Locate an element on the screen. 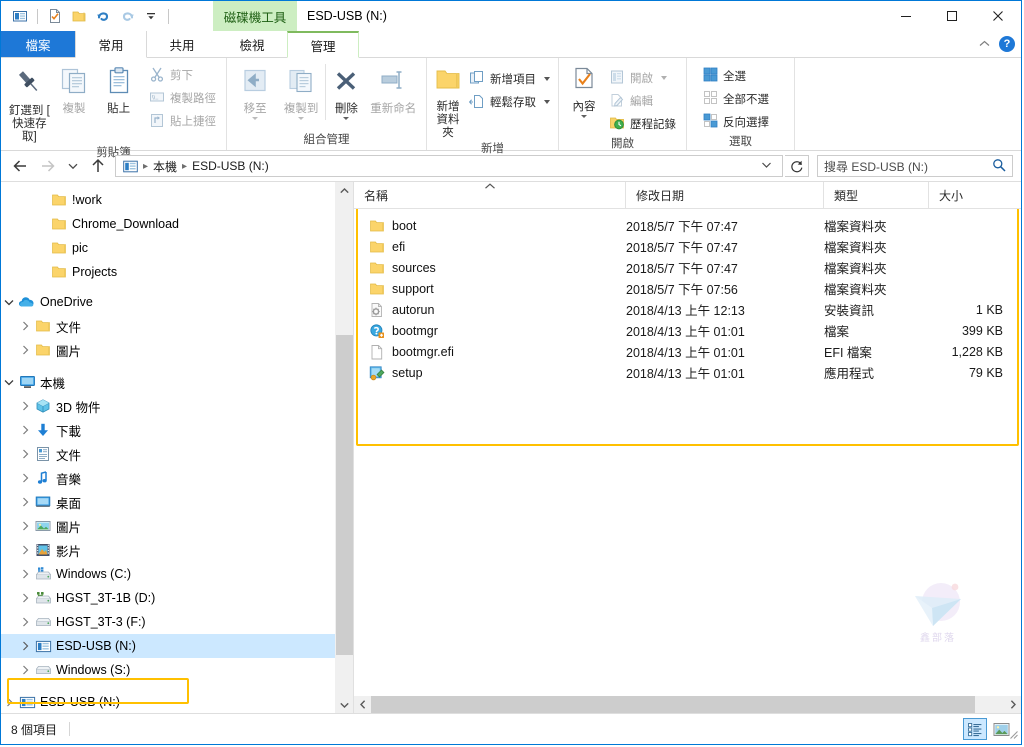  customize-qat-icon is located at coordinates (151, 16).